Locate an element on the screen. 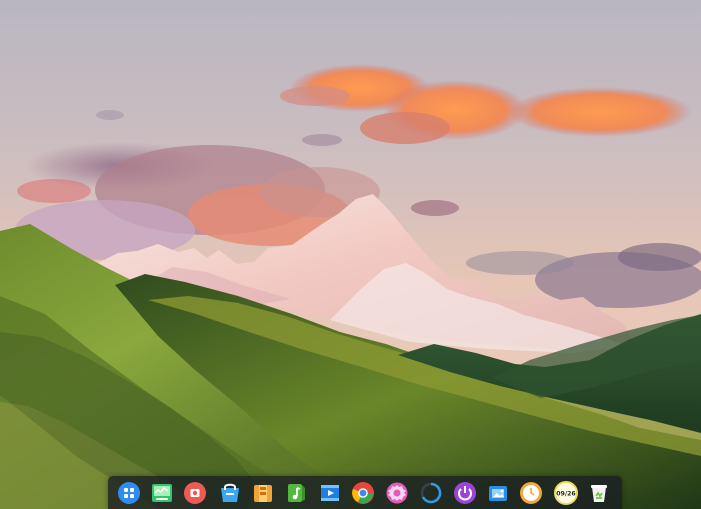  screenshot-icon is located at coordinates (498, 493).